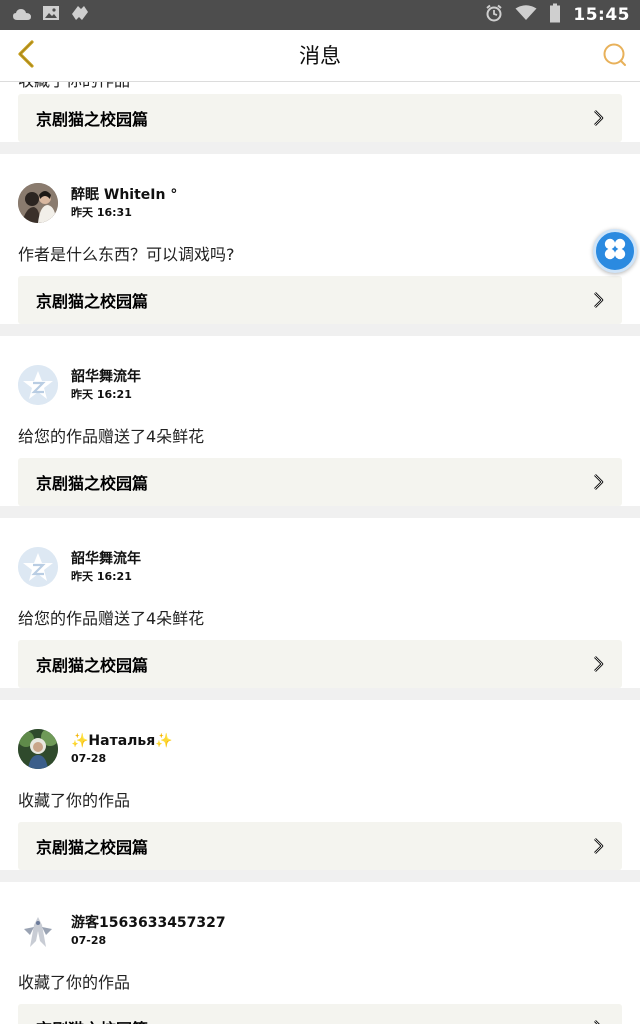 Image resolution: width=640 pixels, height=1024 pixels. I want to click on app-header: 消息, so click(320, 56).